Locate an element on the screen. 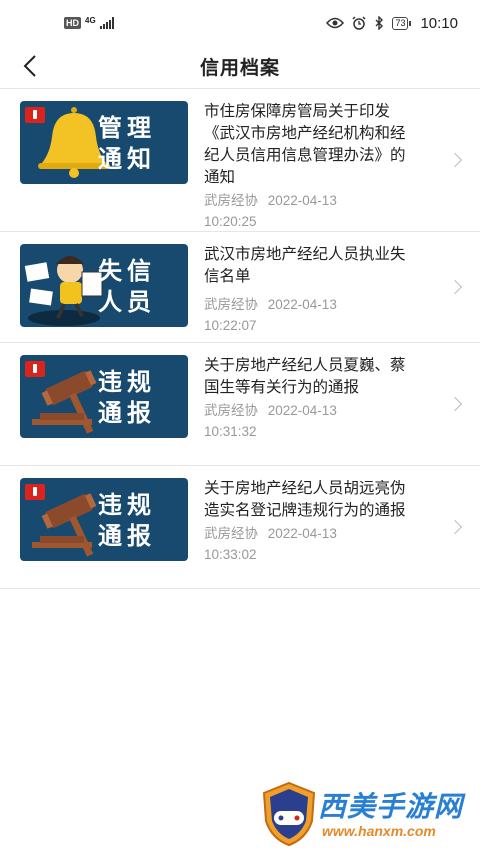  eye-icon is located at coordinates (335, 23).